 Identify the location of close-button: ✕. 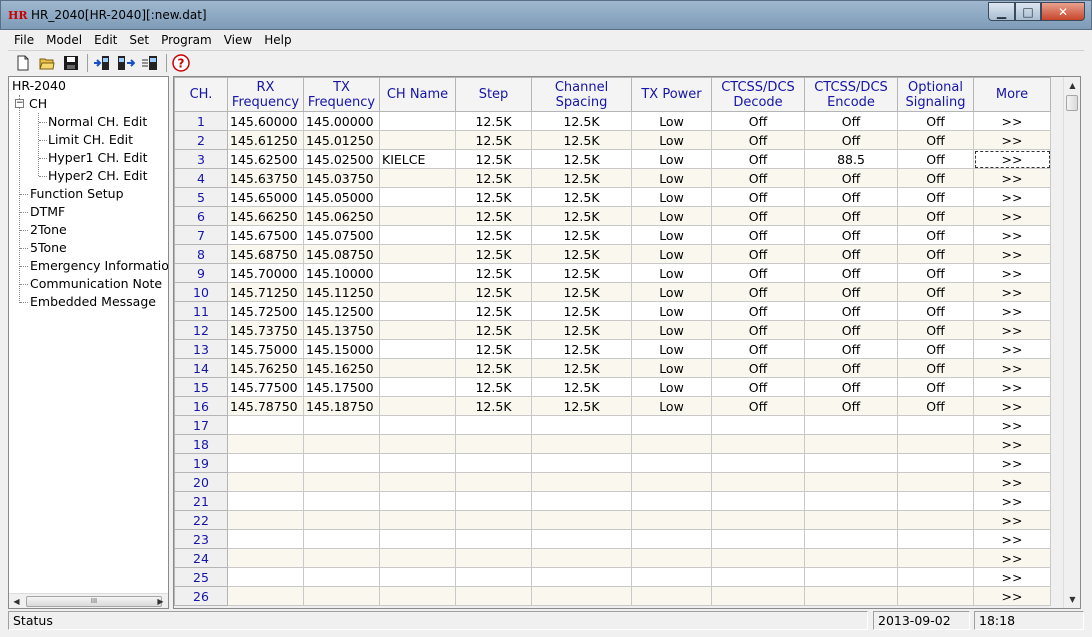
(1063, 11).